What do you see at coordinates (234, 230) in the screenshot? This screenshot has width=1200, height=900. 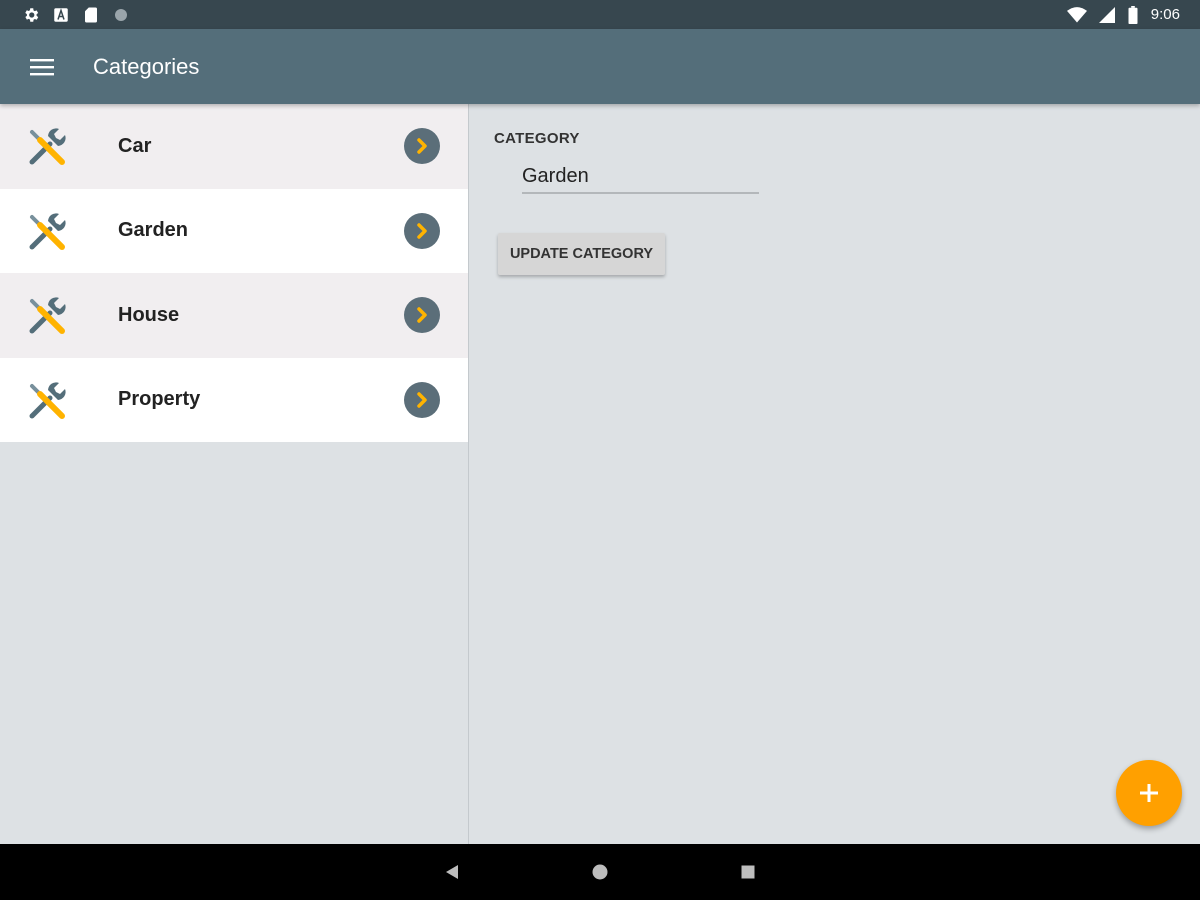 I see `category-item-garden: Garden` at bounding box center [234, 230].